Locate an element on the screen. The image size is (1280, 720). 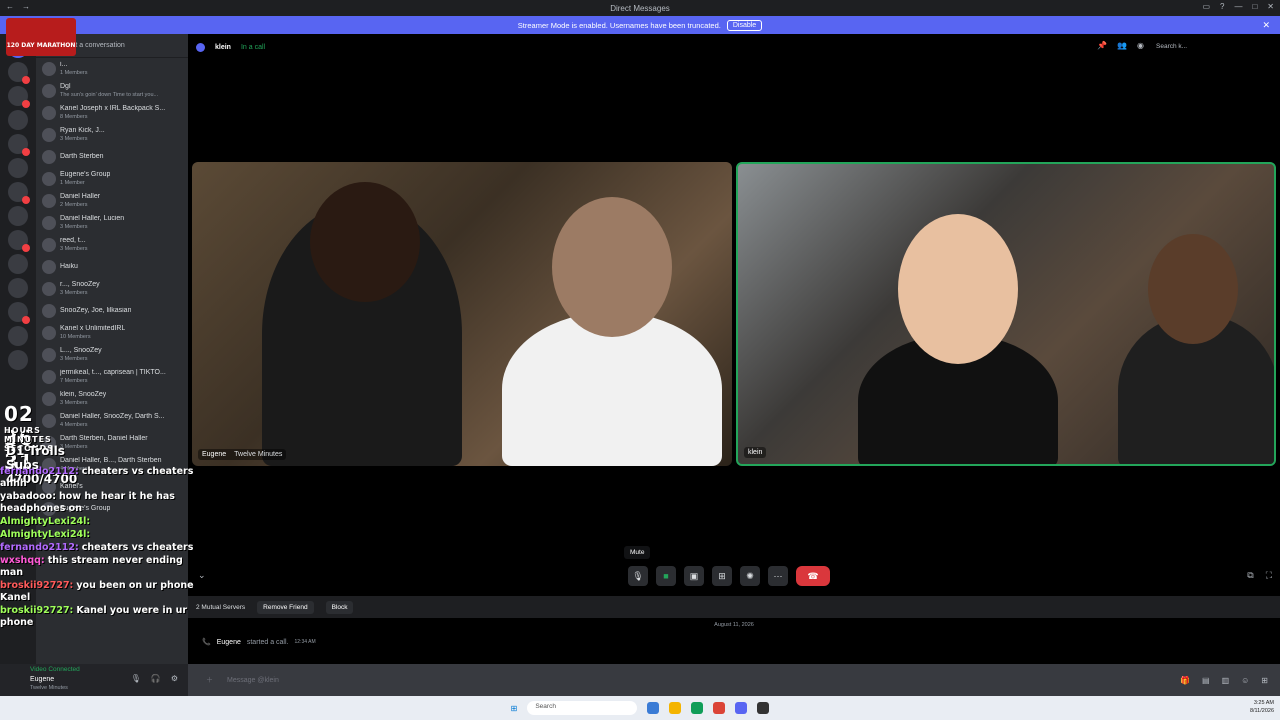
profile-icon: ◉ is located at coordinates (1140, 45).